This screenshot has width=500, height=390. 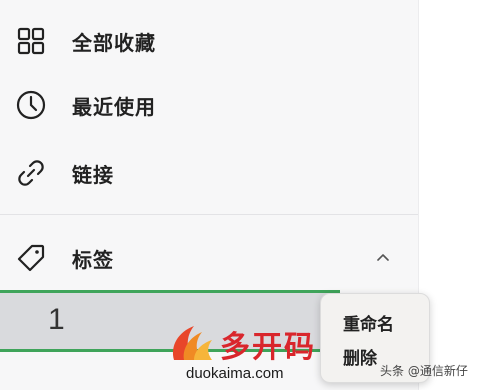 I want to click on nav-item-links: 链接, so click(x=209, y=173).